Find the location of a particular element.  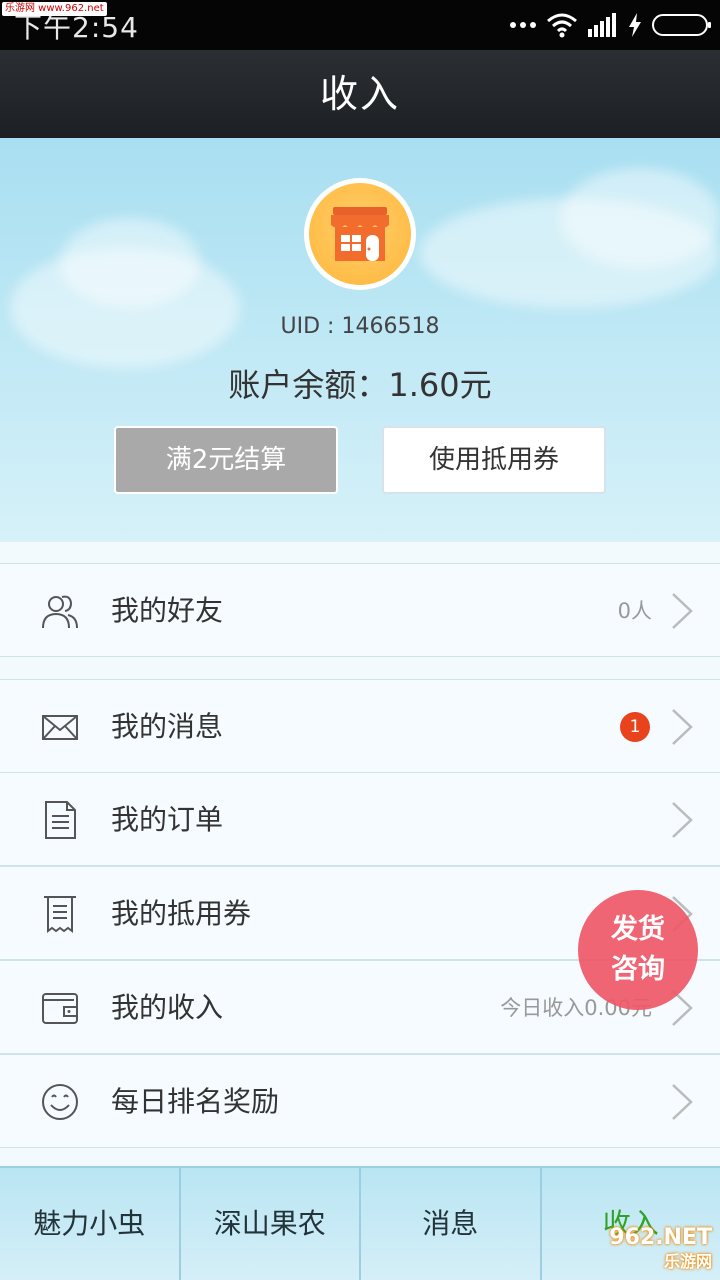

tab-messages: 消息 is located at coordinates (451, 1224).